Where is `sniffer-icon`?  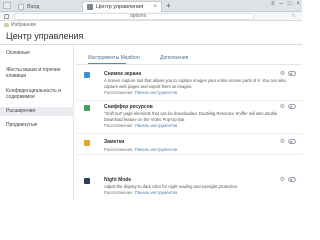
sniffer-icon is located at coordinates (87, 108).